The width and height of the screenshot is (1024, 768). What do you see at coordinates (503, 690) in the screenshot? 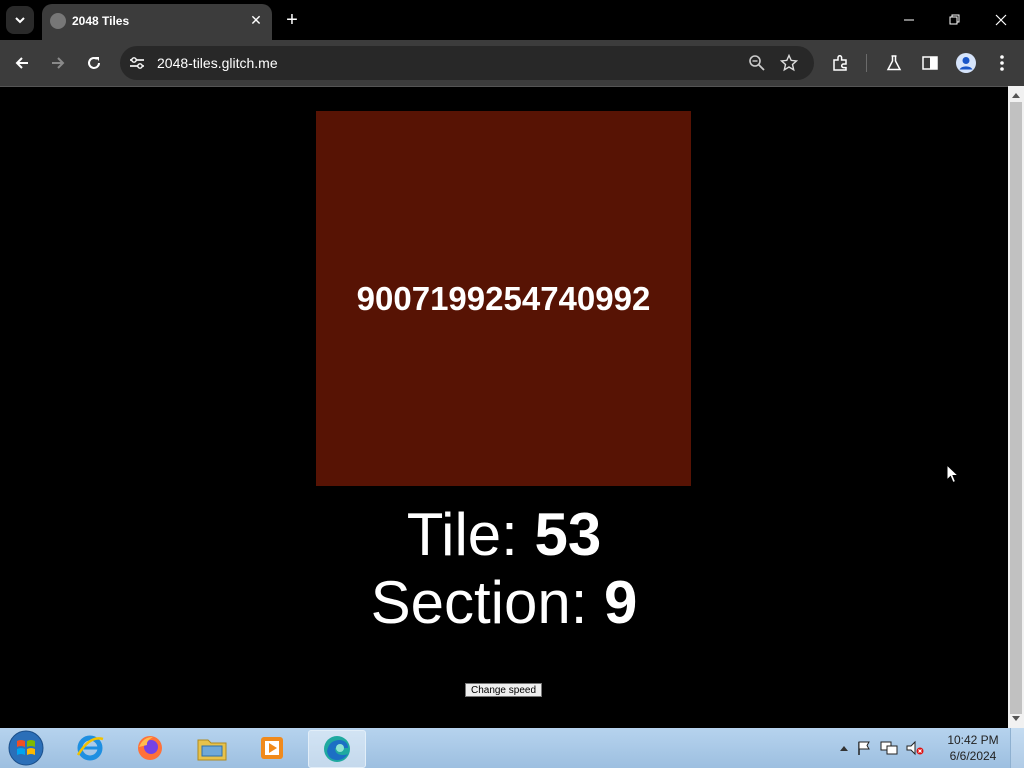
I see `change-speed-button: Change speed` at bounding box center [503, 690].